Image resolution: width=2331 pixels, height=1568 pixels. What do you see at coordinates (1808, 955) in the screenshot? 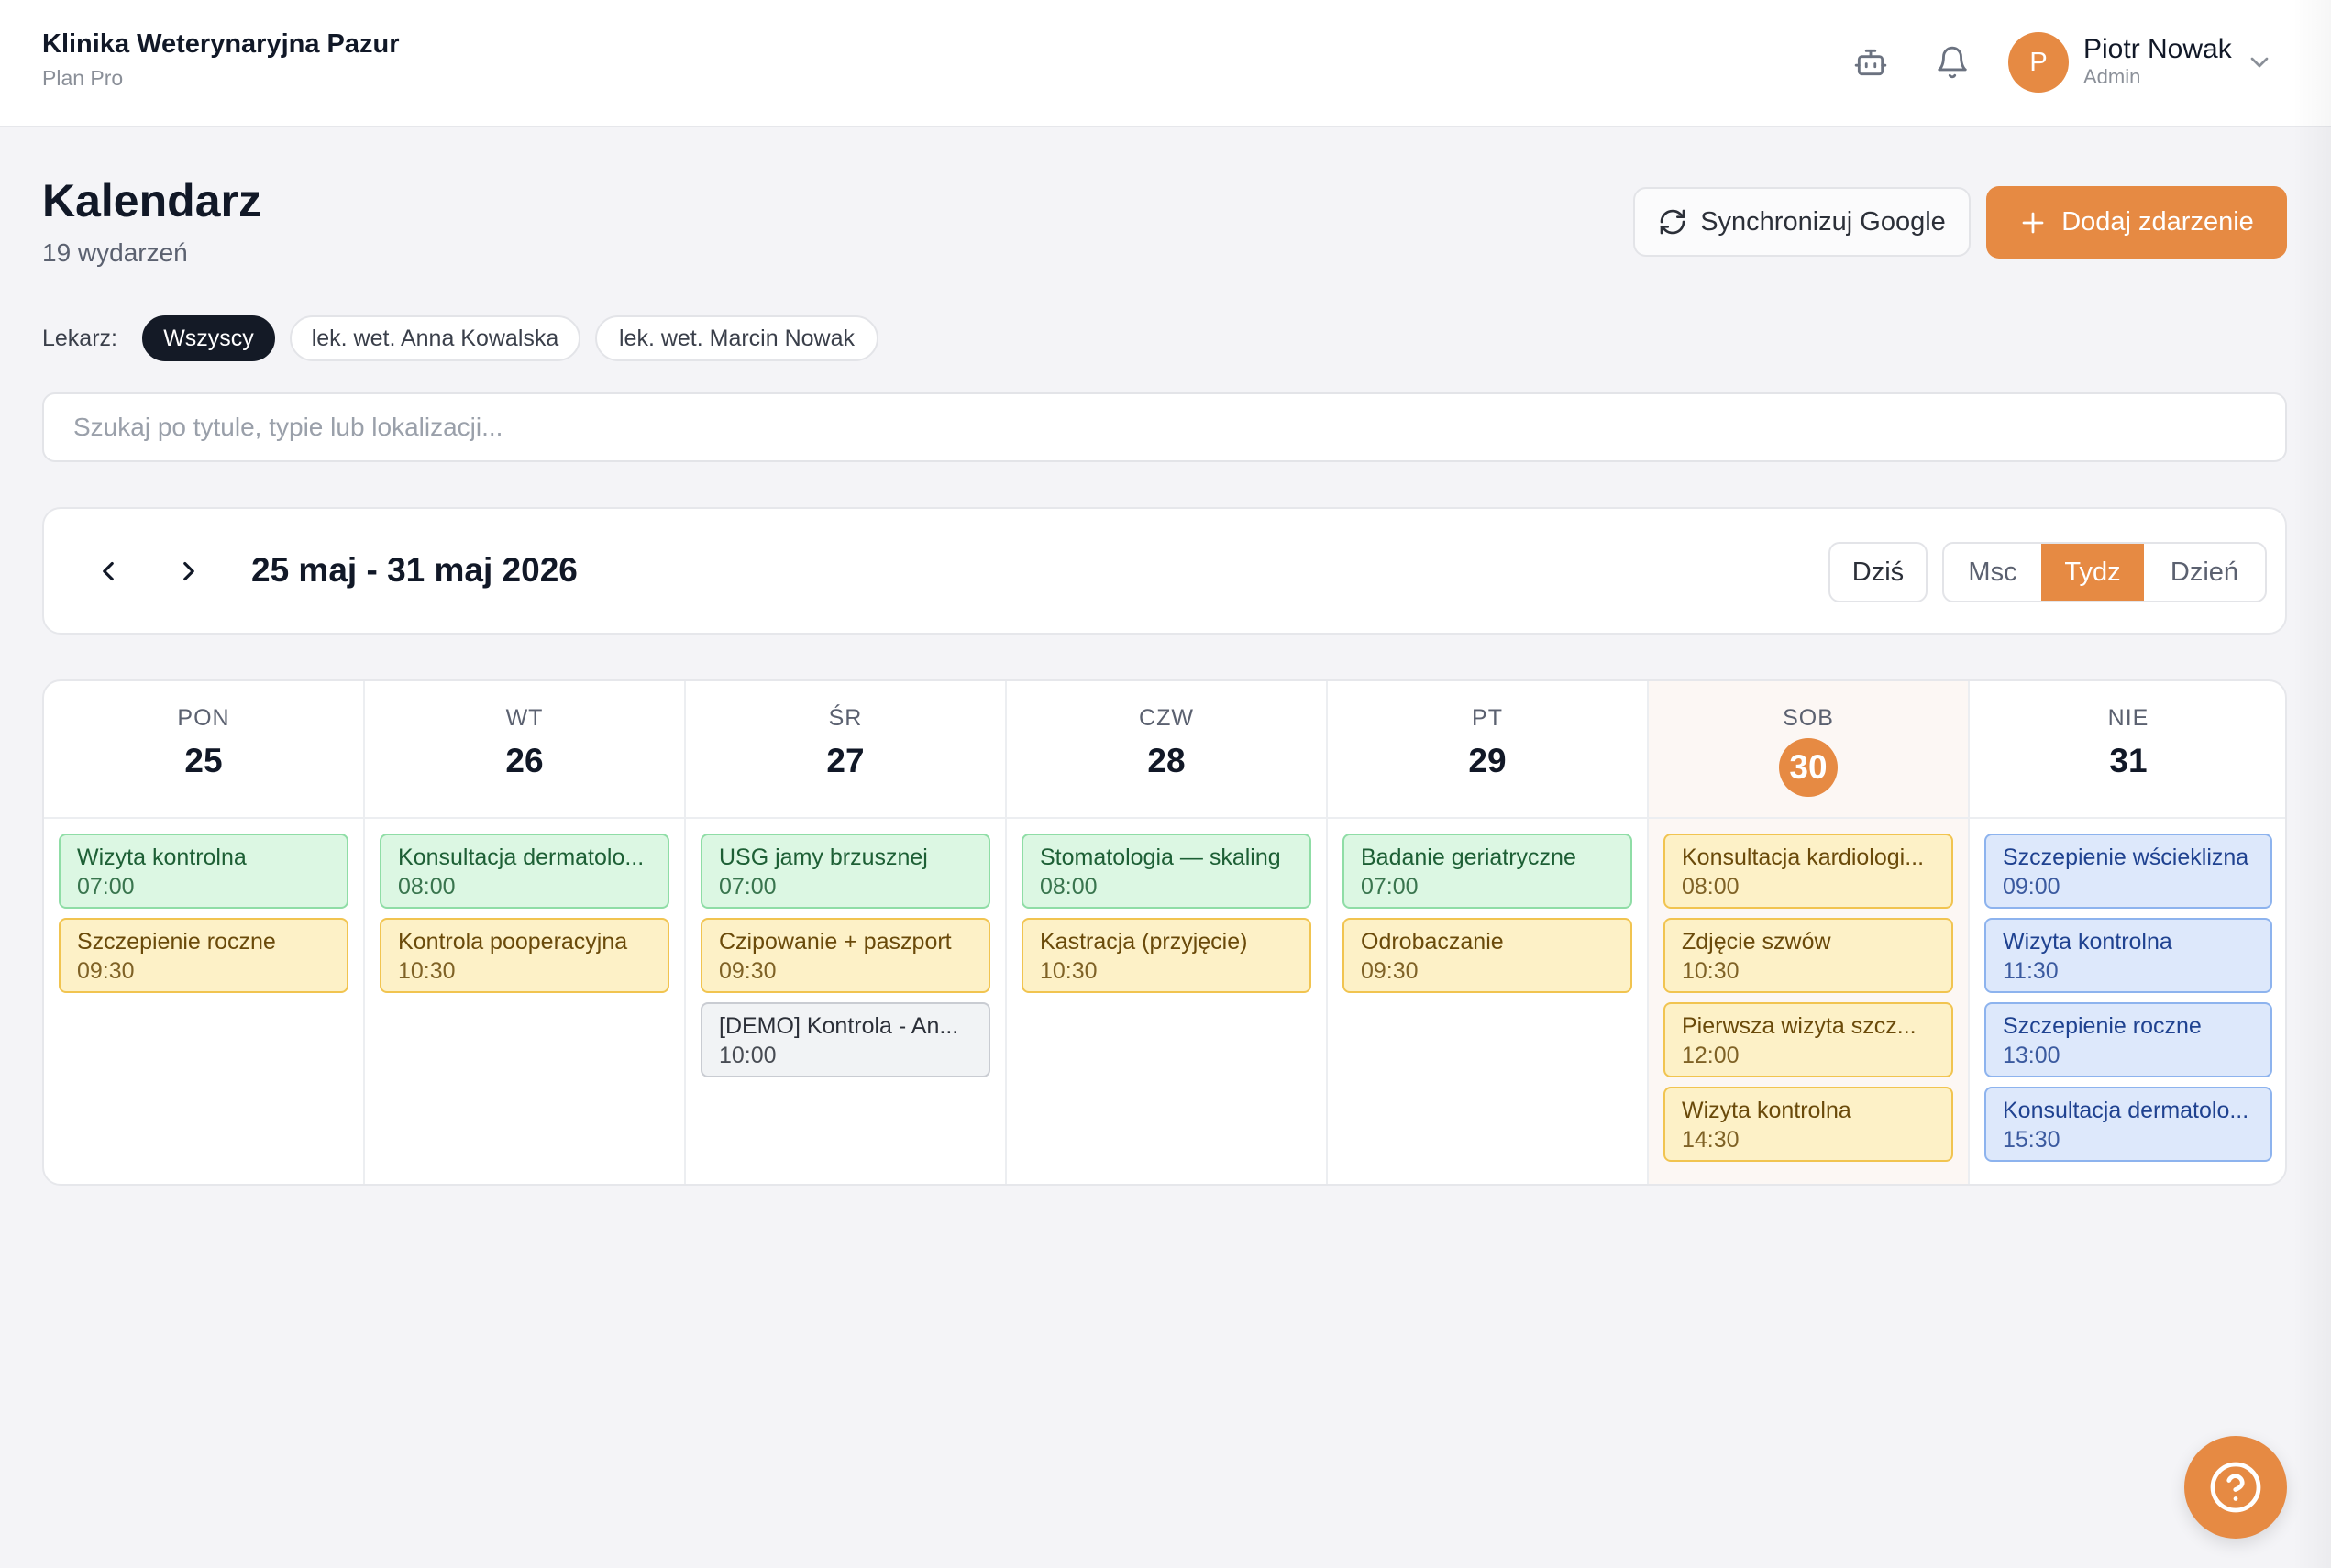
I see `event-card: Zdjęcie szwów 10:30` at bounding box center [1808, 955].